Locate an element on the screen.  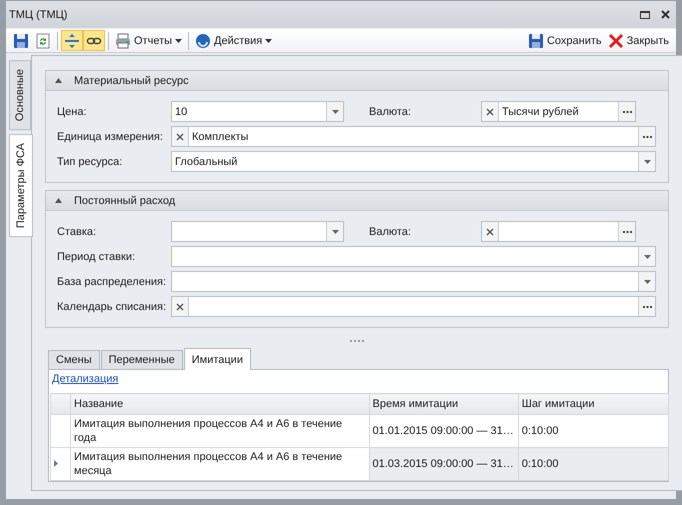
field-label: Единица измерения: is located at coordinates (110, 136).